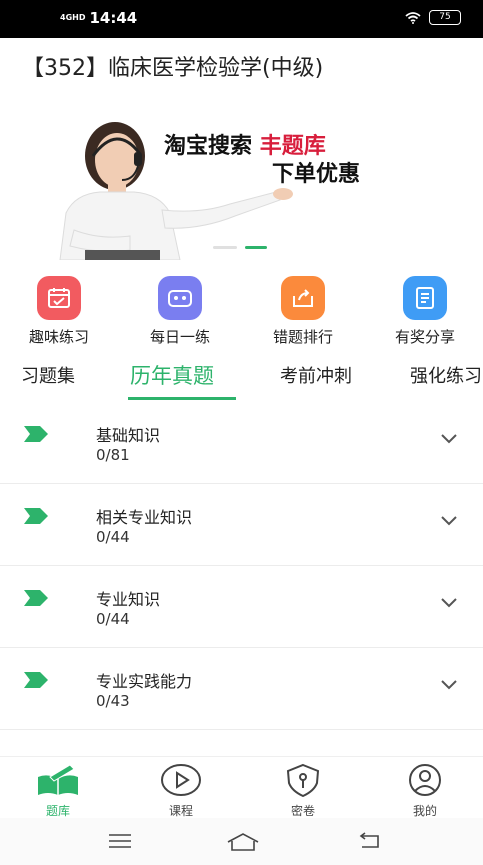 The width and height of the screenshot is (483, 865). Describe the element at coordinates (302, 811) in the screenshot. I see `nav-label: 密卷` at that location.